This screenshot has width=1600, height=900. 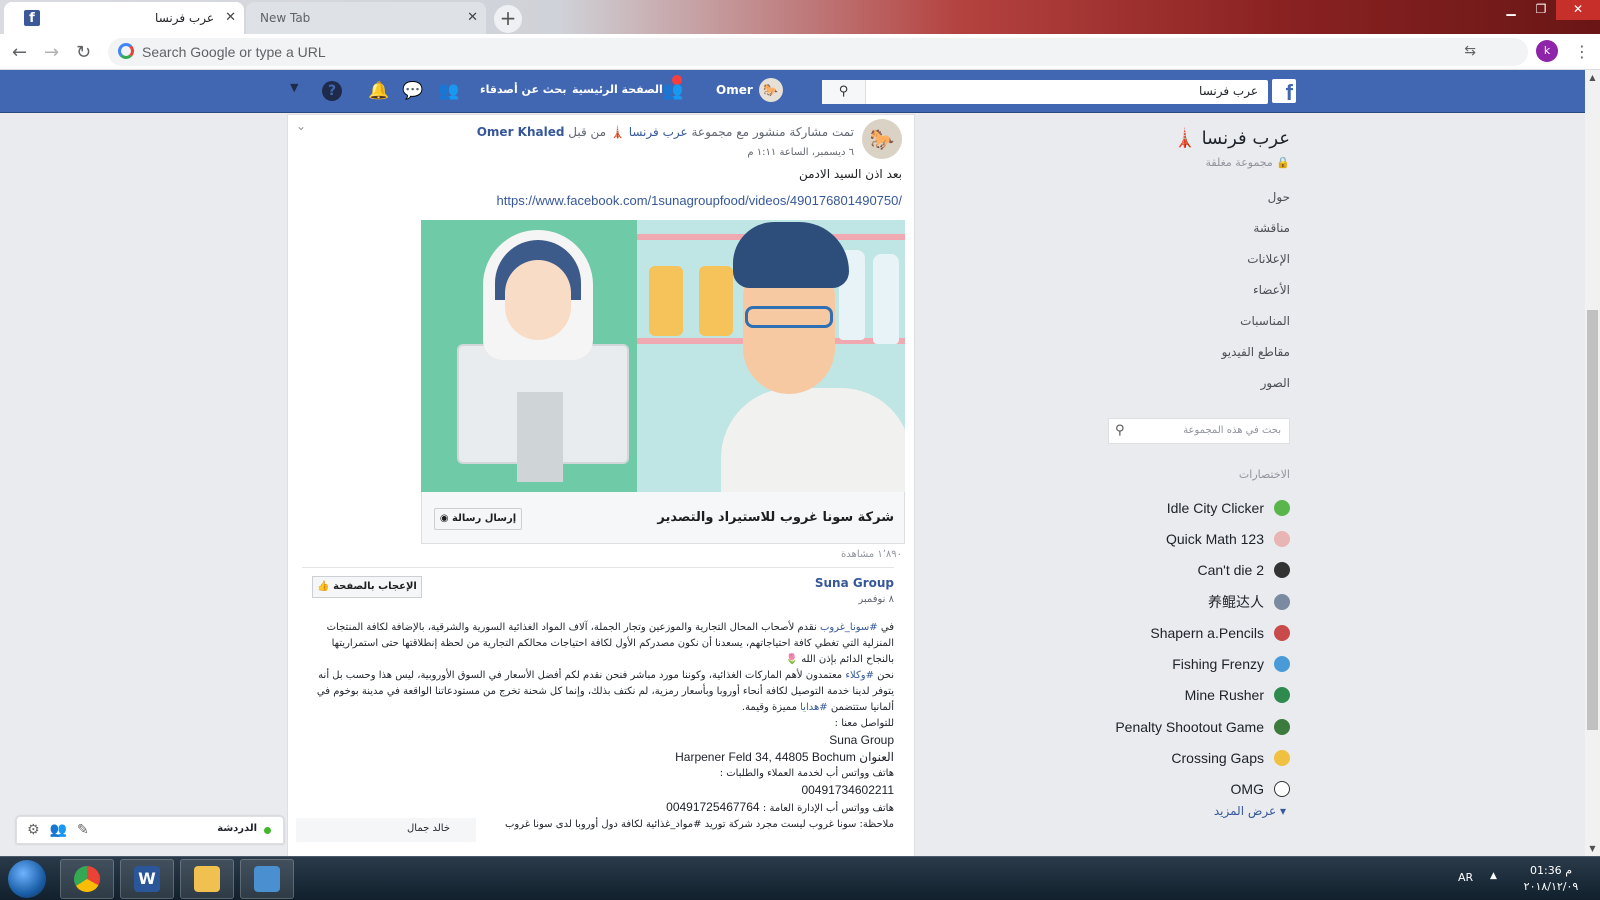 What do you see at coordinates (1202, 570) in the screenshot?
I see `shortcut-item: Can't die 2` at bounding box center [1202, 570].